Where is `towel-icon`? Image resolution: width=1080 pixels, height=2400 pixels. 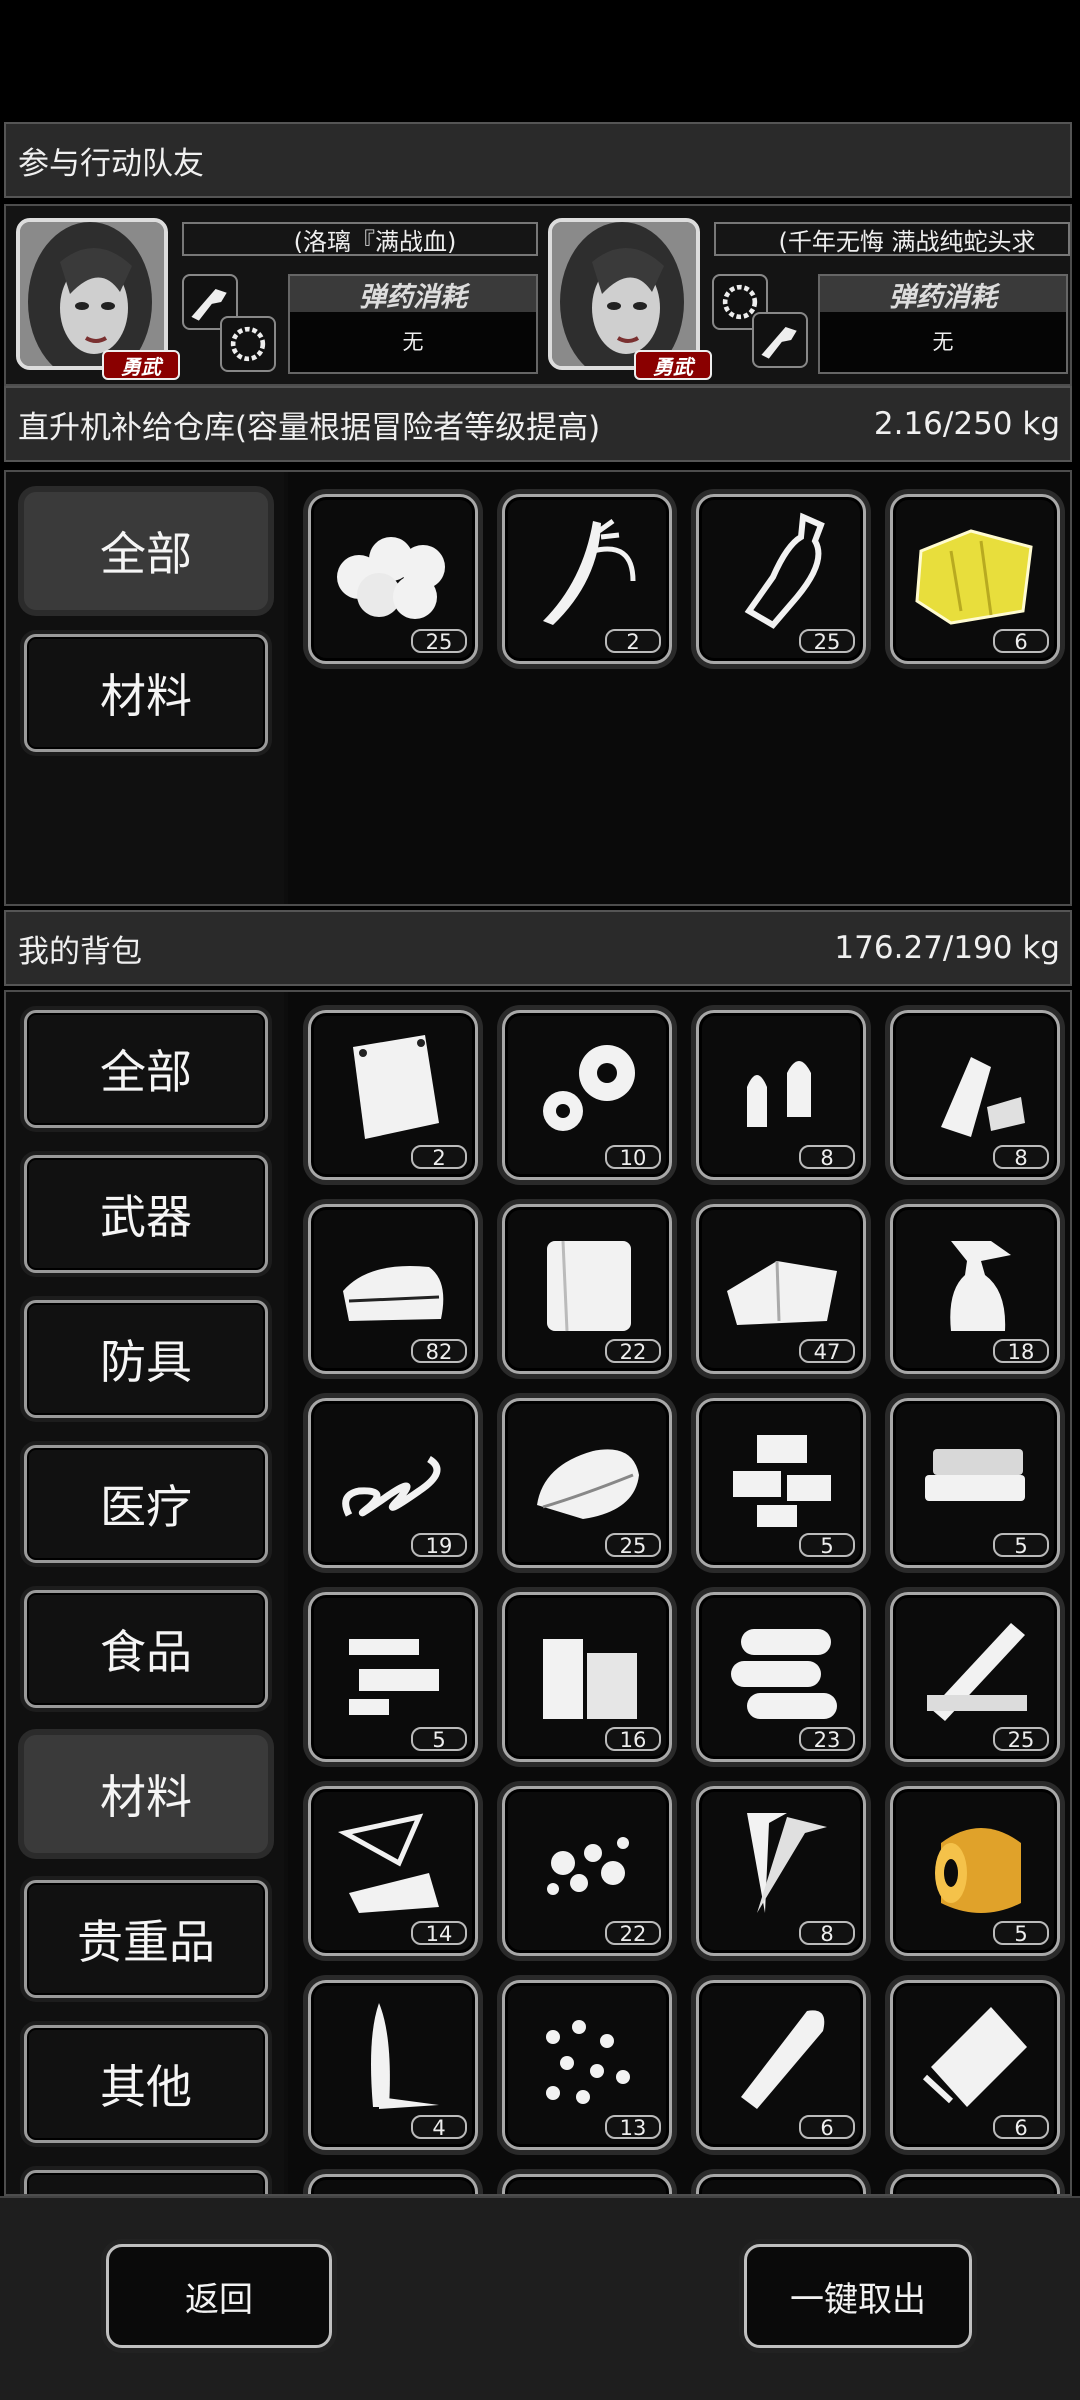
towel-icon is located at coordinates (588, 1484).